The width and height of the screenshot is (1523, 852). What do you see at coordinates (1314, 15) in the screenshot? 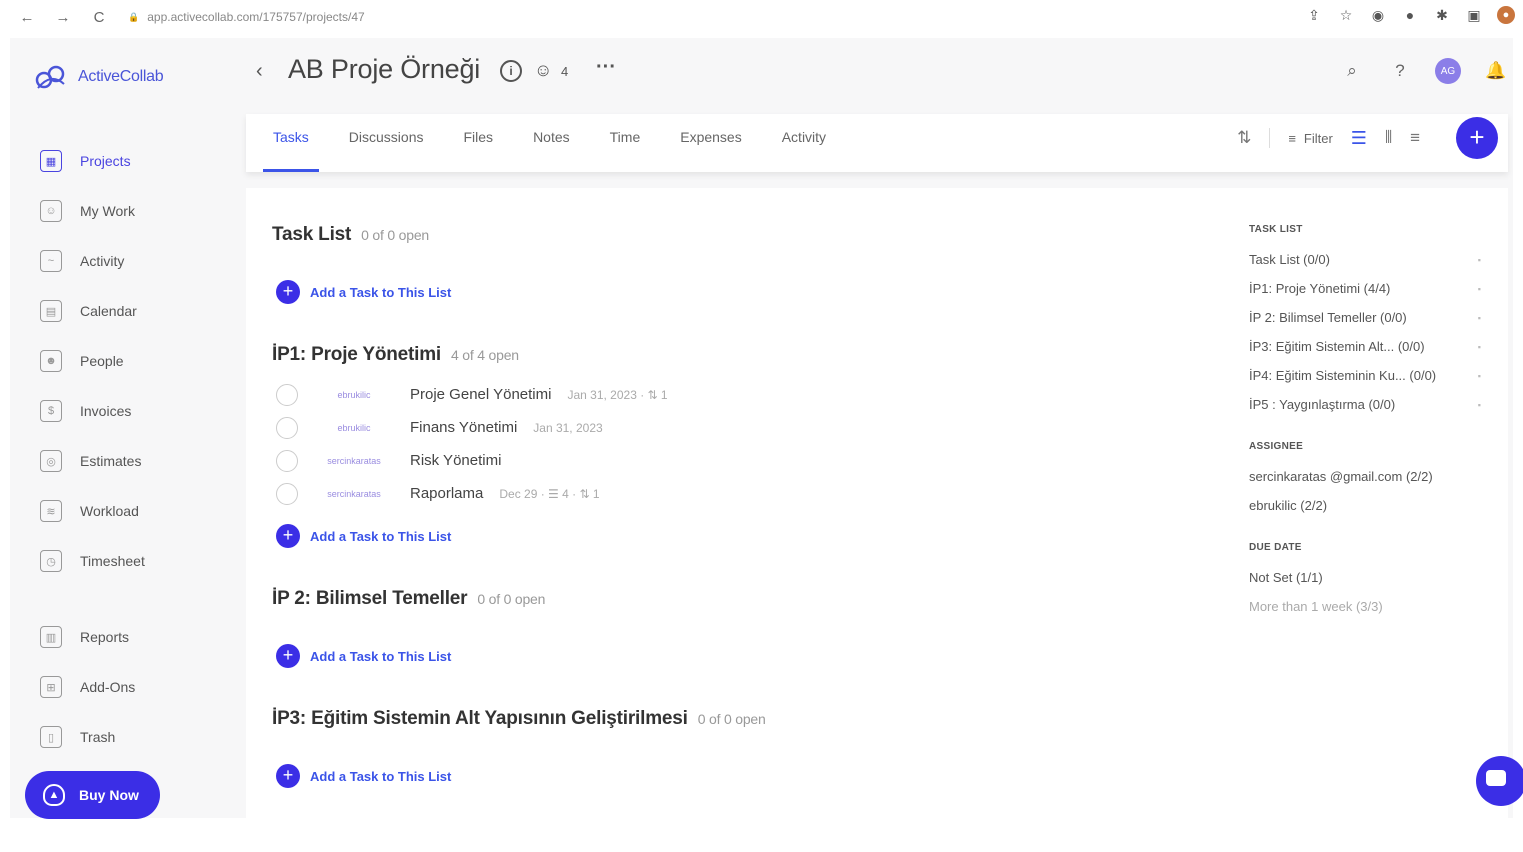
I see `share-icon: ⇪` at bounding box center [1314, 15].